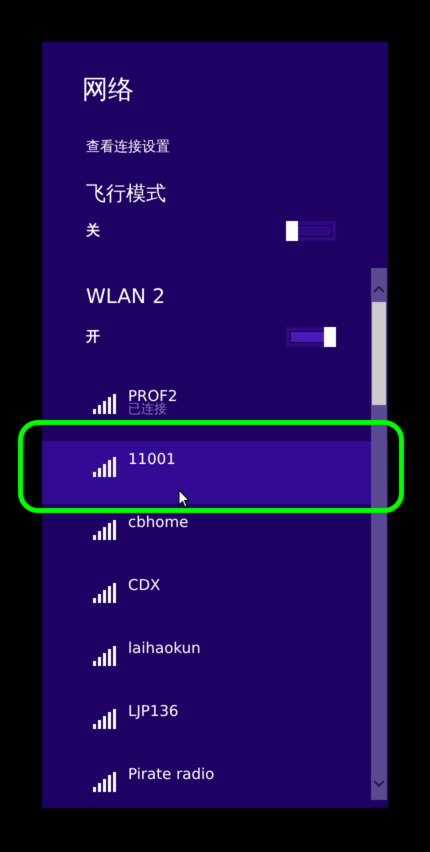 This screenshot has width=430, height=852. What do you see at coordinates (215, 472) in the screenshot?
I see `network-item: 11001` at bounding box center [215, 472].